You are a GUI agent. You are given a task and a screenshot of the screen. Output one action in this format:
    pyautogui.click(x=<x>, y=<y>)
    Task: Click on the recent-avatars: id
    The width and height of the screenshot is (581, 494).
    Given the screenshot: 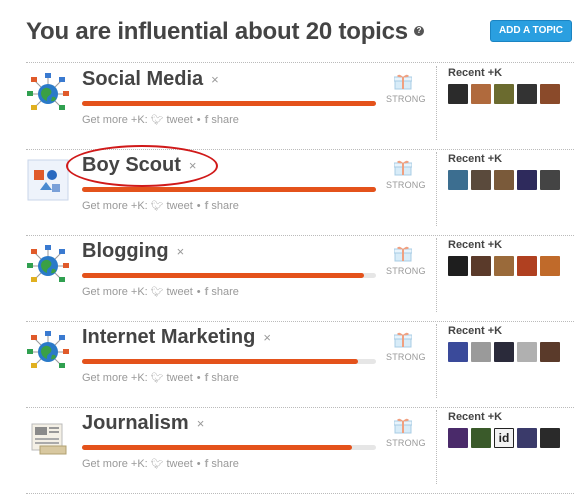 What is the action you would take?
    pyautogui.click(x=509, y=438)
    